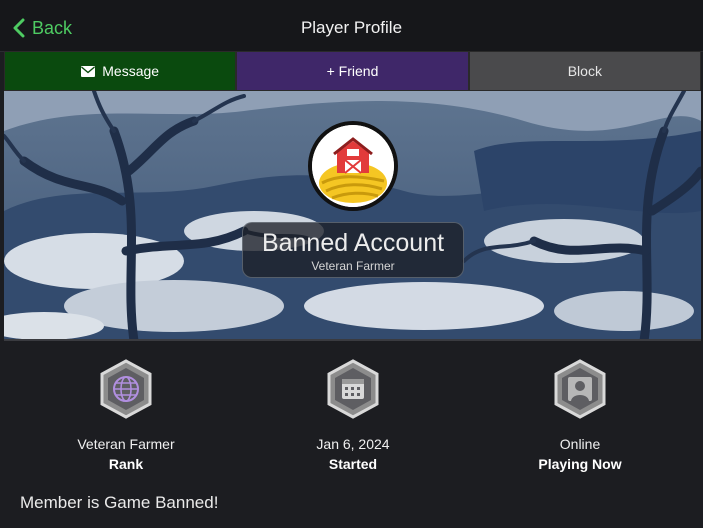 This screenshot has width=703, height=528. I want to click on avatar, so click(353, 166).